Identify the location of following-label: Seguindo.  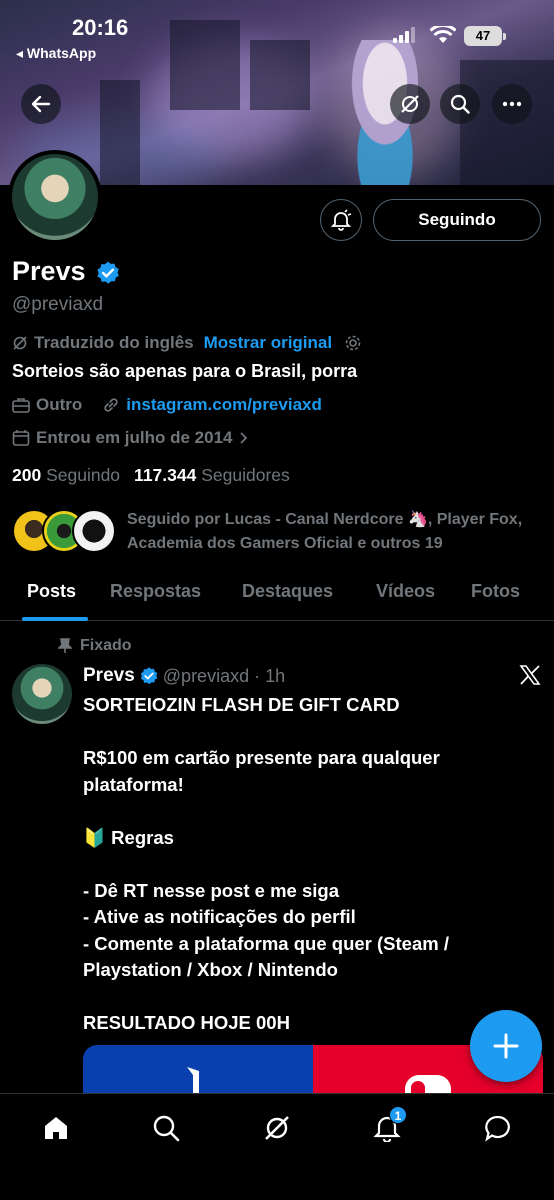
(83, 475).